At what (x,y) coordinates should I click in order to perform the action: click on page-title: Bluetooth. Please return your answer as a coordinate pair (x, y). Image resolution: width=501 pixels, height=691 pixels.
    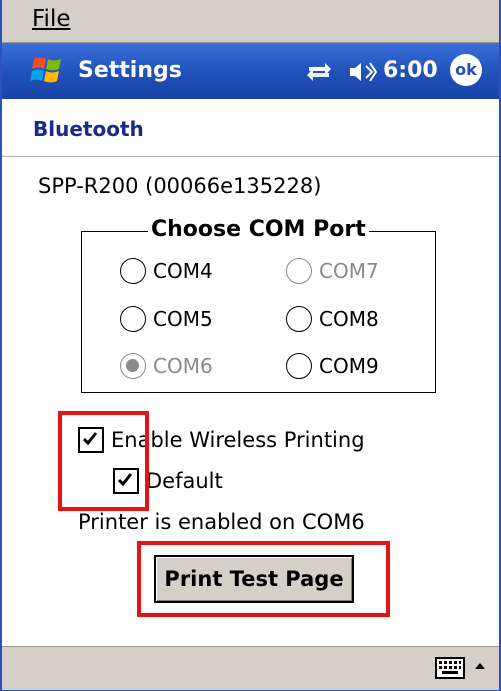
    Looking at the image, I should click on (88, 129).